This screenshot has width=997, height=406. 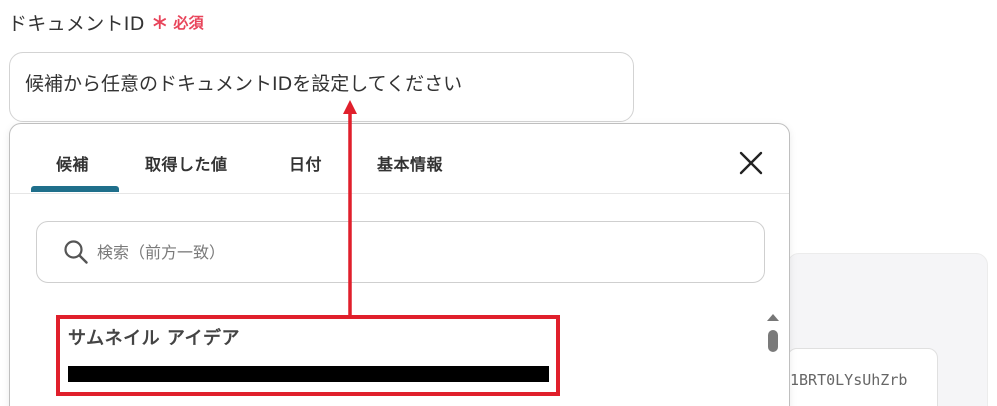 I want to click on background-field: 1BRT0LYsUhZrb, so click(x=862, y=377).